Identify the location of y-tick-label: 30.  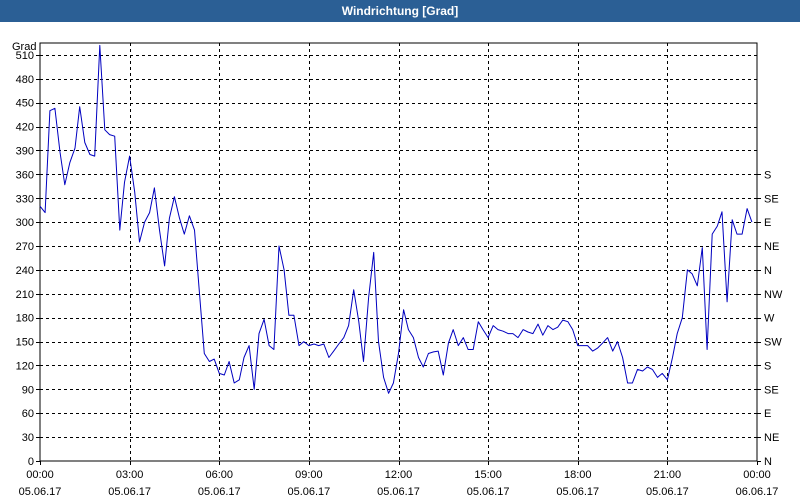
(28, 438).